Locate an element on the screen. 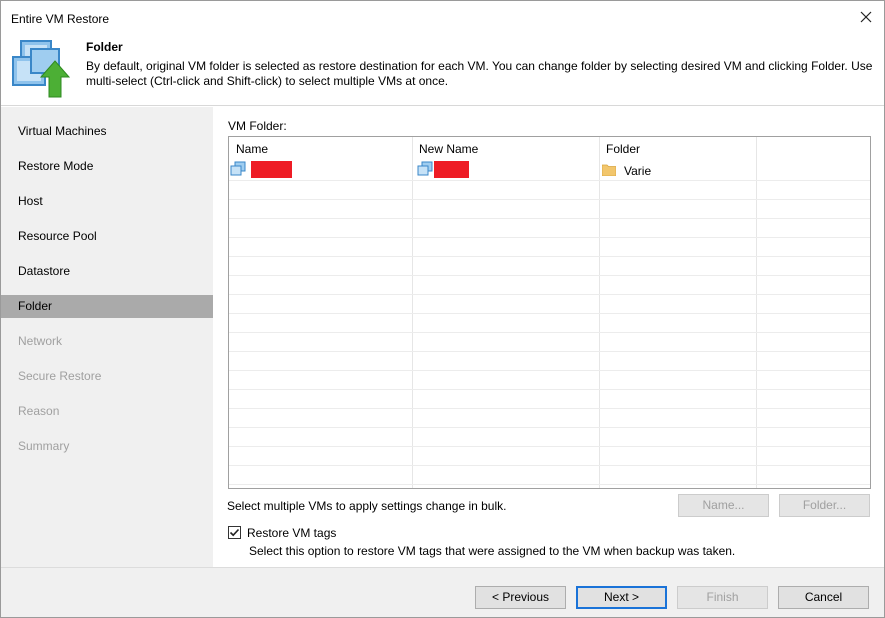  sidebar-item-label: Folder is located at coordinates (35, 306).